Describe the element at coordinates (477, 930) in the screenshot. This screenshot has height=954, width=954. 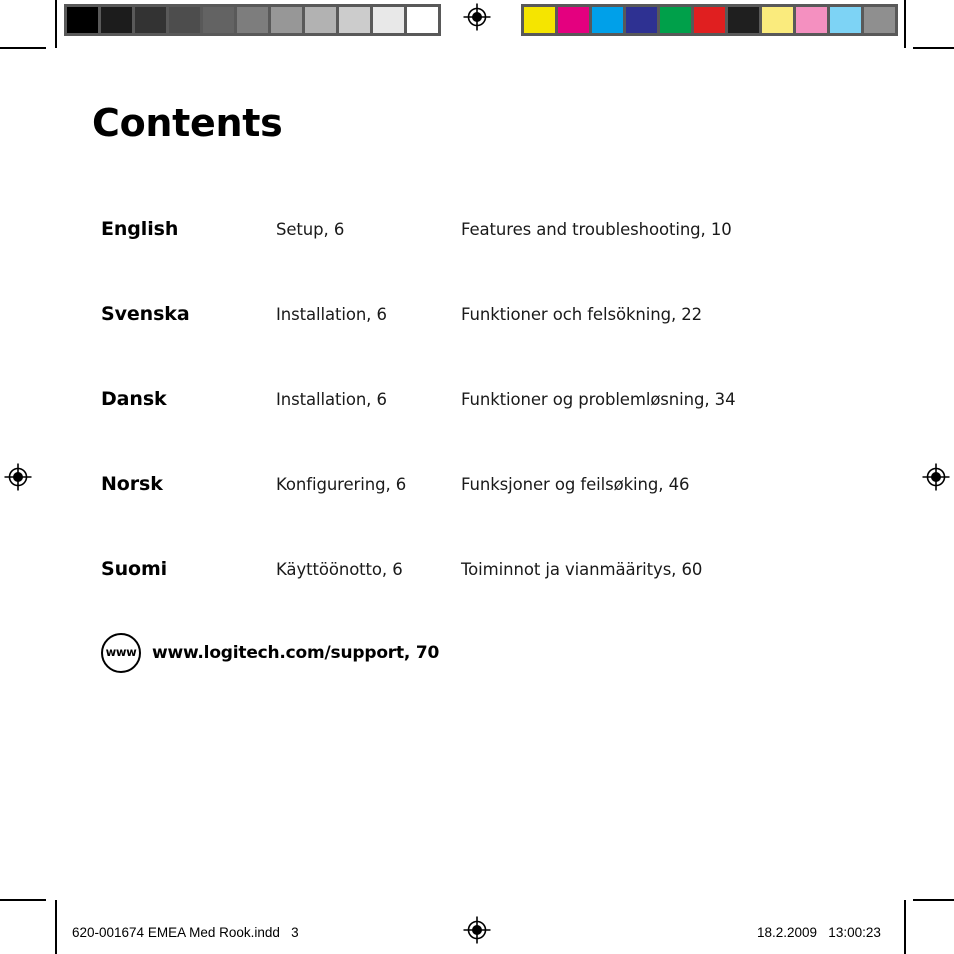
I see `registration-target-icon-bottom` at that location.